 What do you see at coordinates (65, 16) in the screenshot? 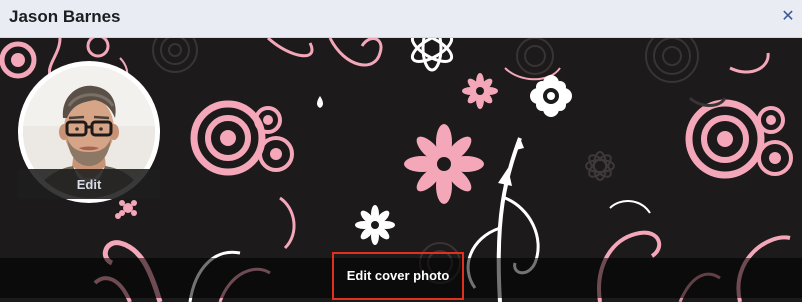
I see `dialog-title: Jason Barnes` at bounding box center [65, 16].